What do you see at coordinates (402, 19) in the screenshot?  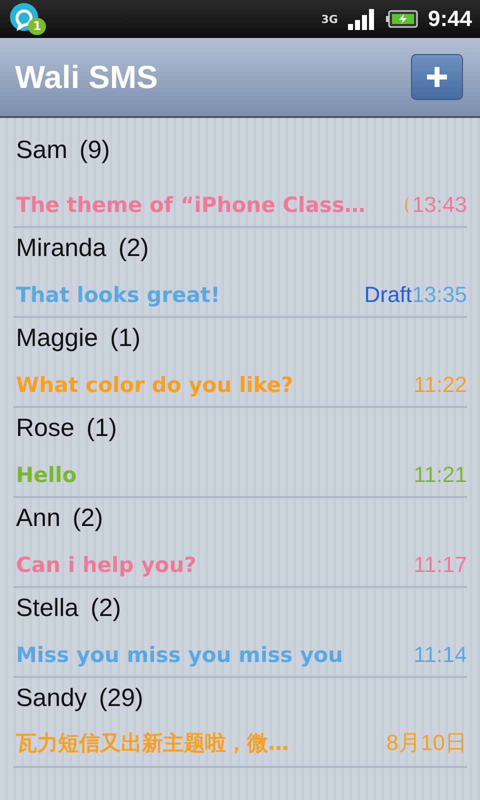 I see `battery-icon` at bounding box center [402, 19].